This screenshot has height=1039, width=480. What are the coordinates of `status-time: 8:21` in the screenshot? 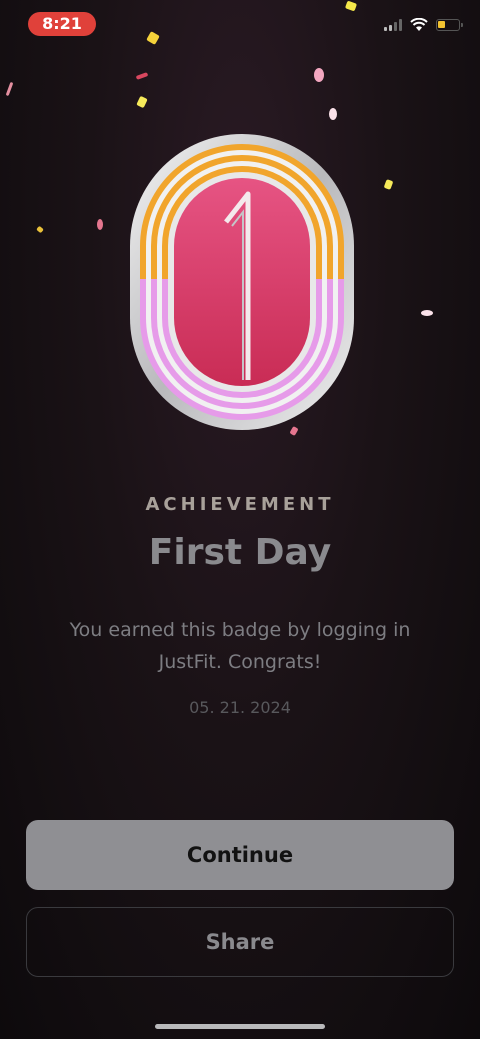 It's located at (62, 24).